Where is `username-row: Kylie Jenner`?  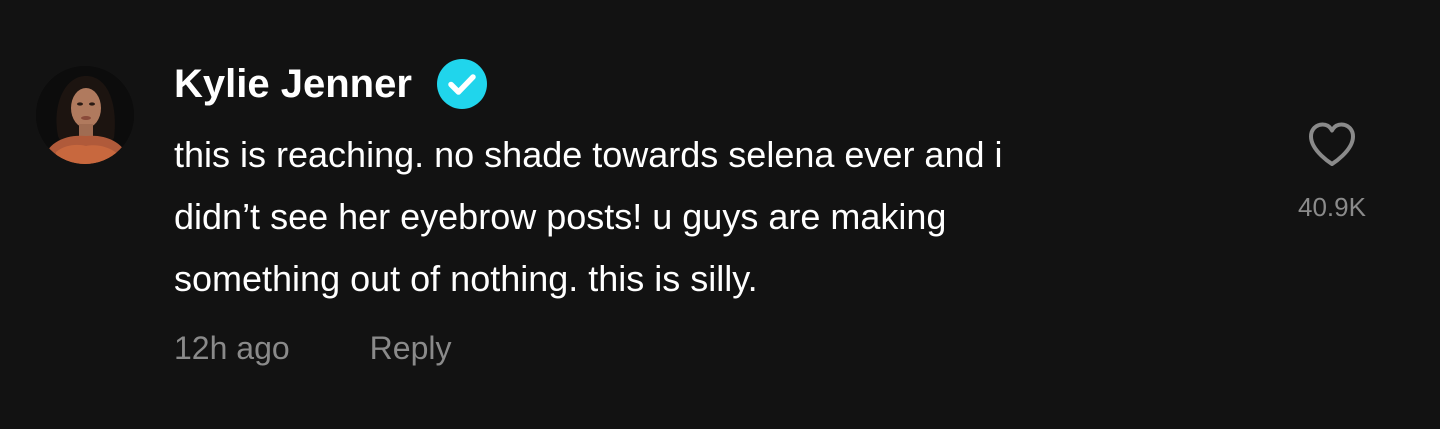
username-row: Kylie Jenner is located at coordinates (331, 84).